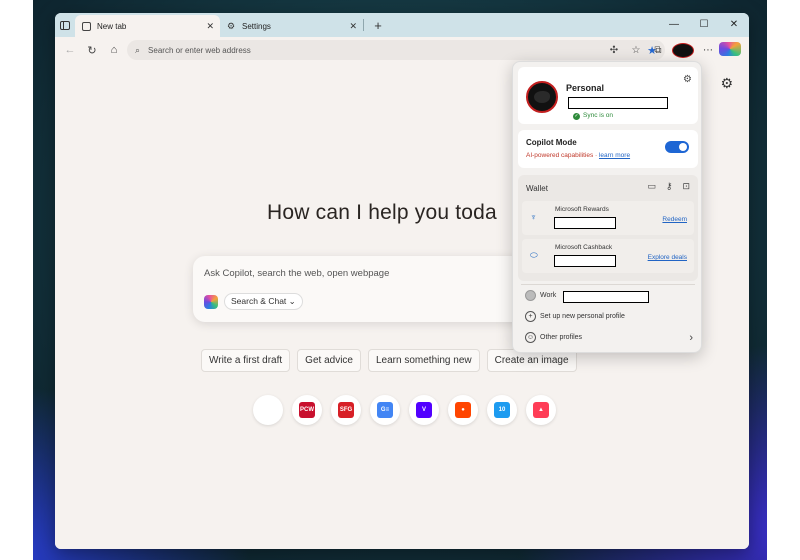 The height and width of the screenshot is (560, 800). What do you see at coordinates (92, 50) in the screenshot?
I see `refresh-icon: ↻` at bounding box center [92, 50].